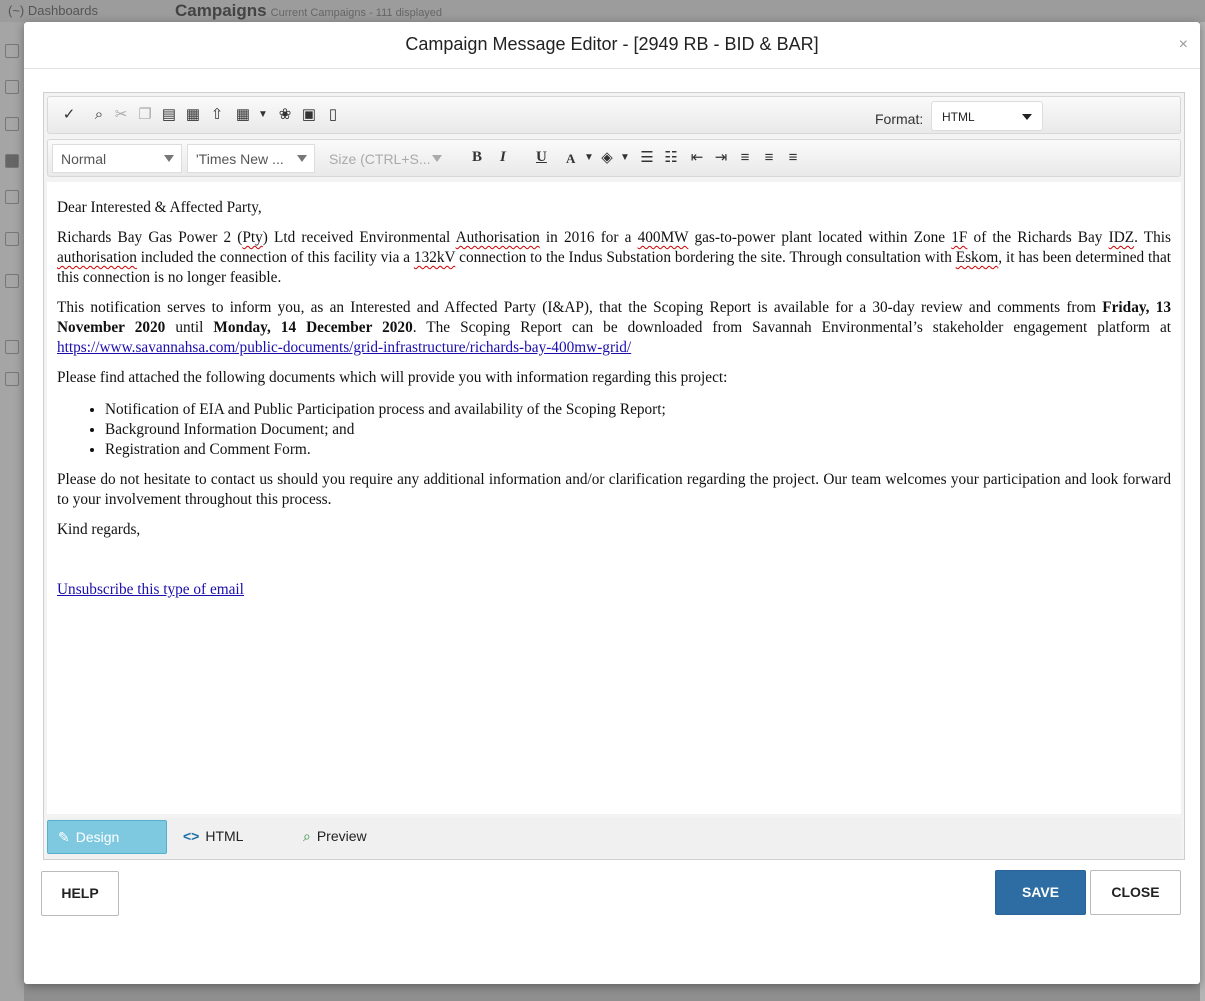 The width and height of the screenshot is (1205, 1001). I want to click on bold-icon: B, so click(477, 157).